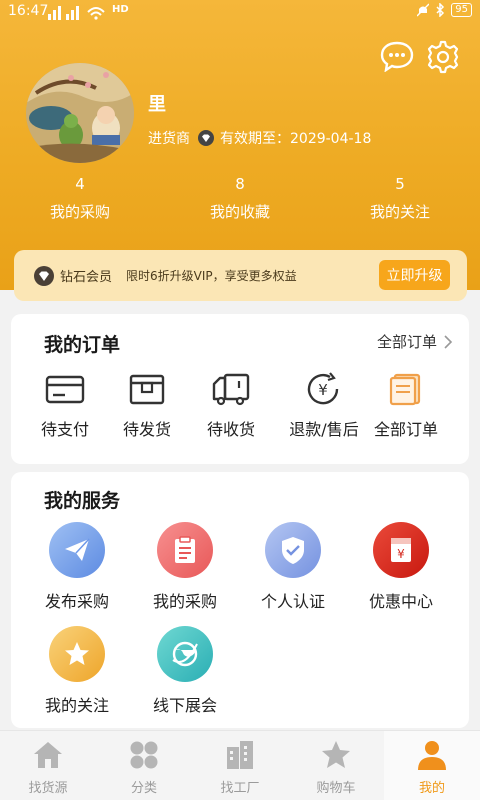 The image size is (480, 800). I want to click on nav-label: 我的, so click(431, 788).